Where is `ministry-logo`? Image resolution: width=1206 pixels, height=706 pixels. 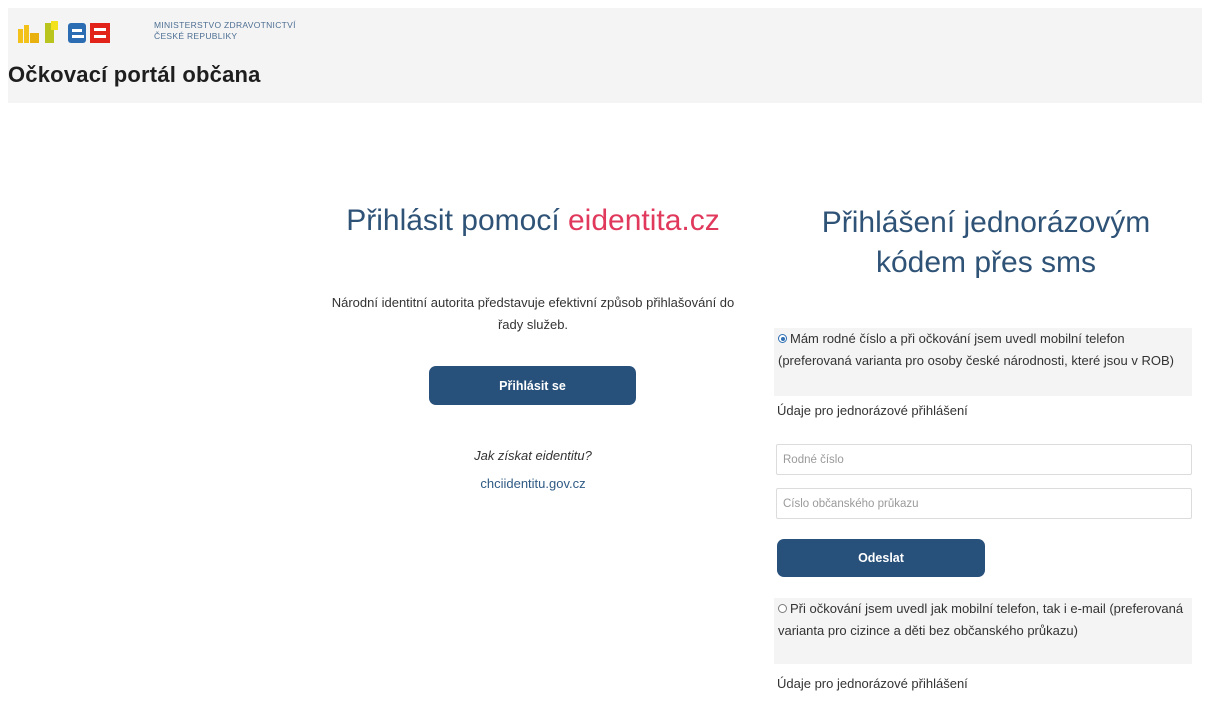
ministry-logo is located at coordinates (88, 33).